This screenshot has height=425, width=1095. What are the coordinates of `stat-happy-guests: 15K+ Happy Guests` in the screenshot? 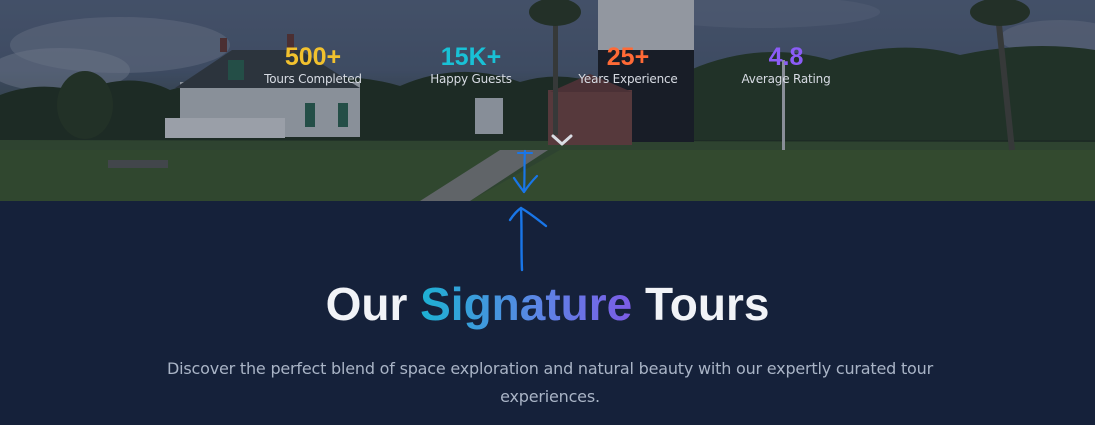 It's located at (471, 64).